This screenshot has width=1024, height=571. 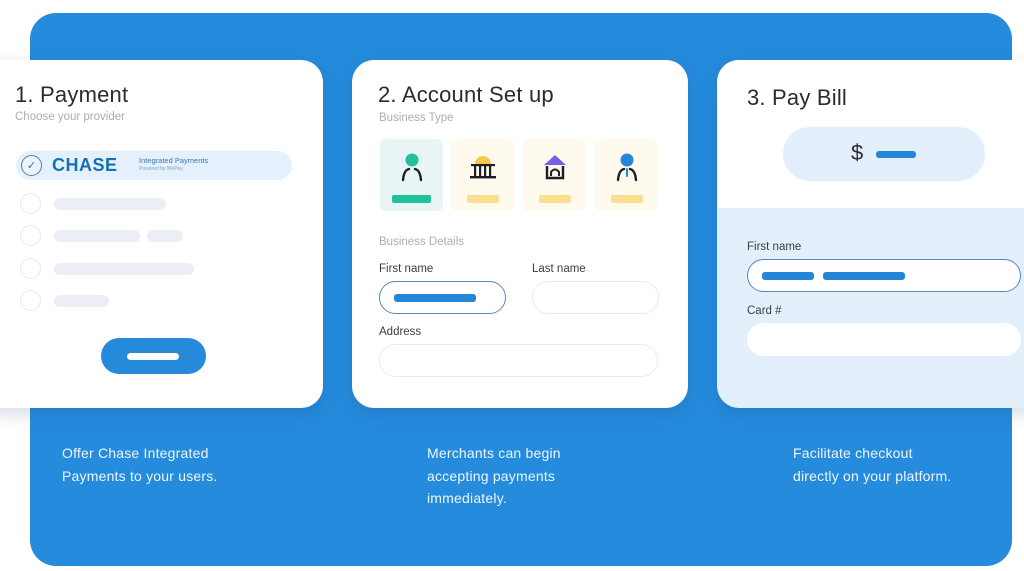 I want to click on caption-line: accepting payments, so click(x=491, y=475).